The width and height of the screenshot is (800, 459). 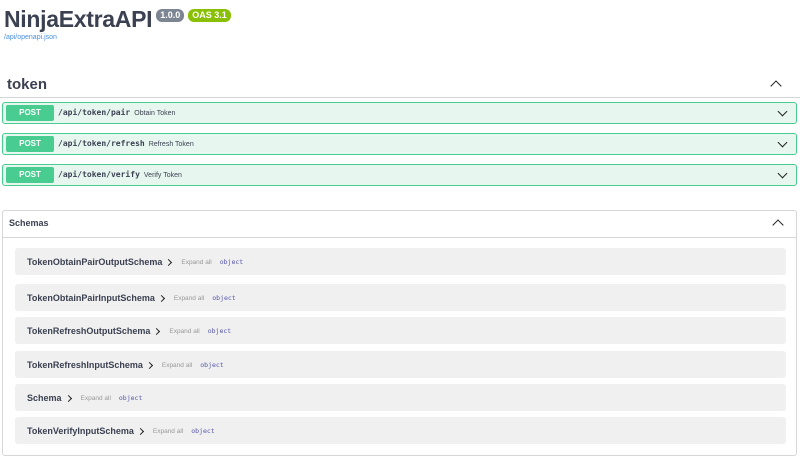 What do you see at coordinates (399, 113) in the screenshot?
I see `operation-token-pair: POST /api/token/pair Obtain Token` at bounding box center [399, 113].